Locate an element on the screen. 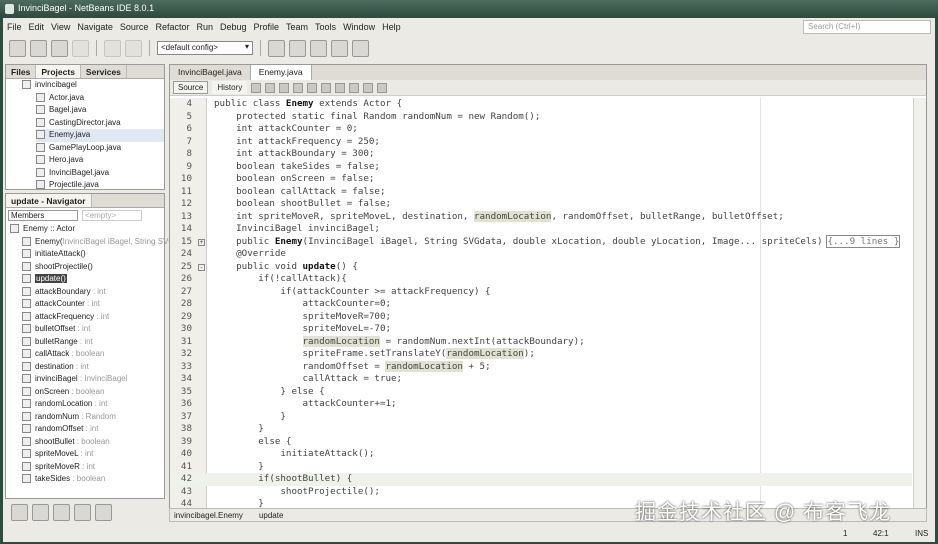 The image size is (938, 544). watermark: 掘金技术社区 @ 布客飞龙 is located at coordinates (763, 512).